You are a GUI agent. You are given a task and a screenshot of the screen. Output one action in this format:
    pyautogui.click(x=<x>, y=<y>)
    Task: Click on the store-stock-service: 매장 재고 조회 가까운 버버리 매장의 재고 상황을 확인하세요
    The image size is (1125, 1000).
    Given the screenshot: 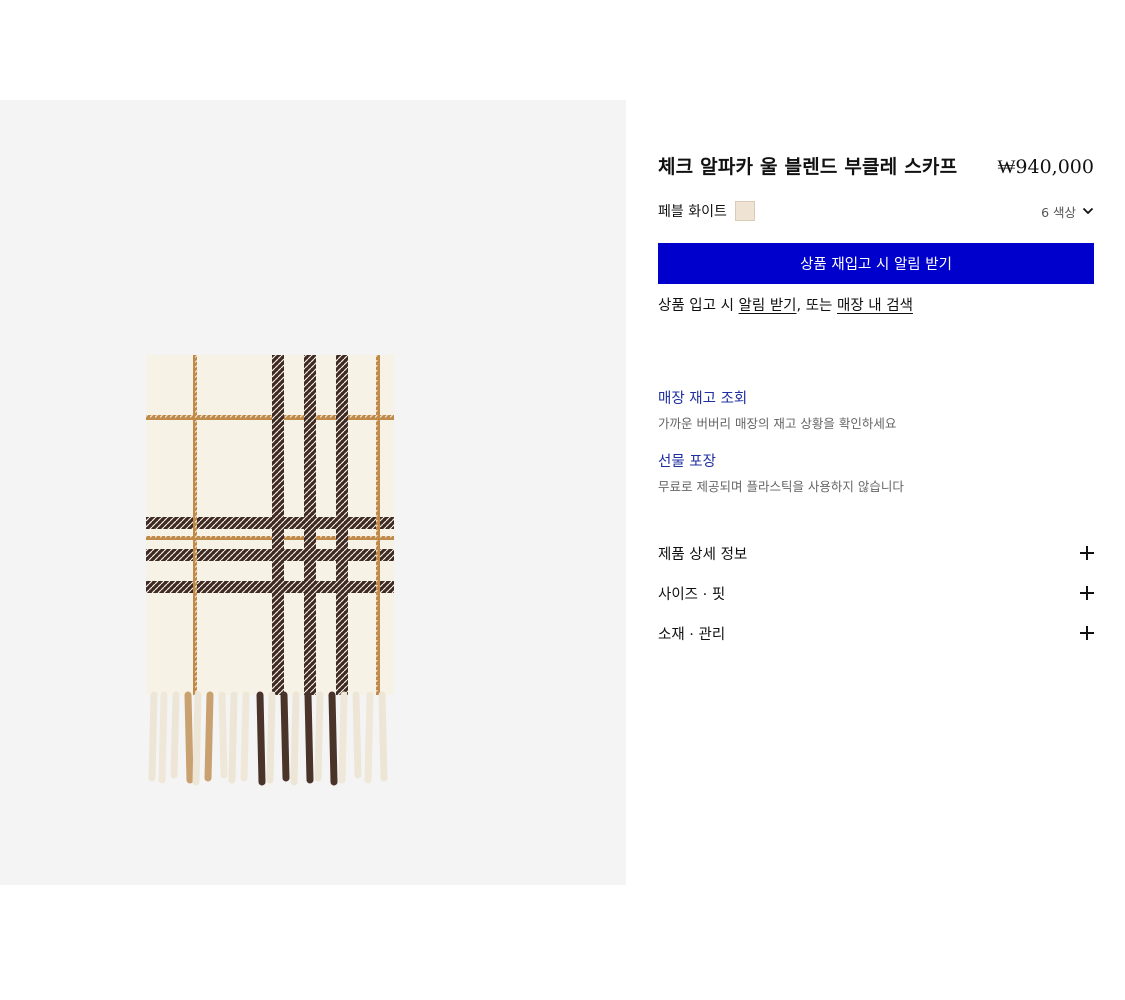 What is the action you would take?
    pyautogui.click(x=876, y=409)
    